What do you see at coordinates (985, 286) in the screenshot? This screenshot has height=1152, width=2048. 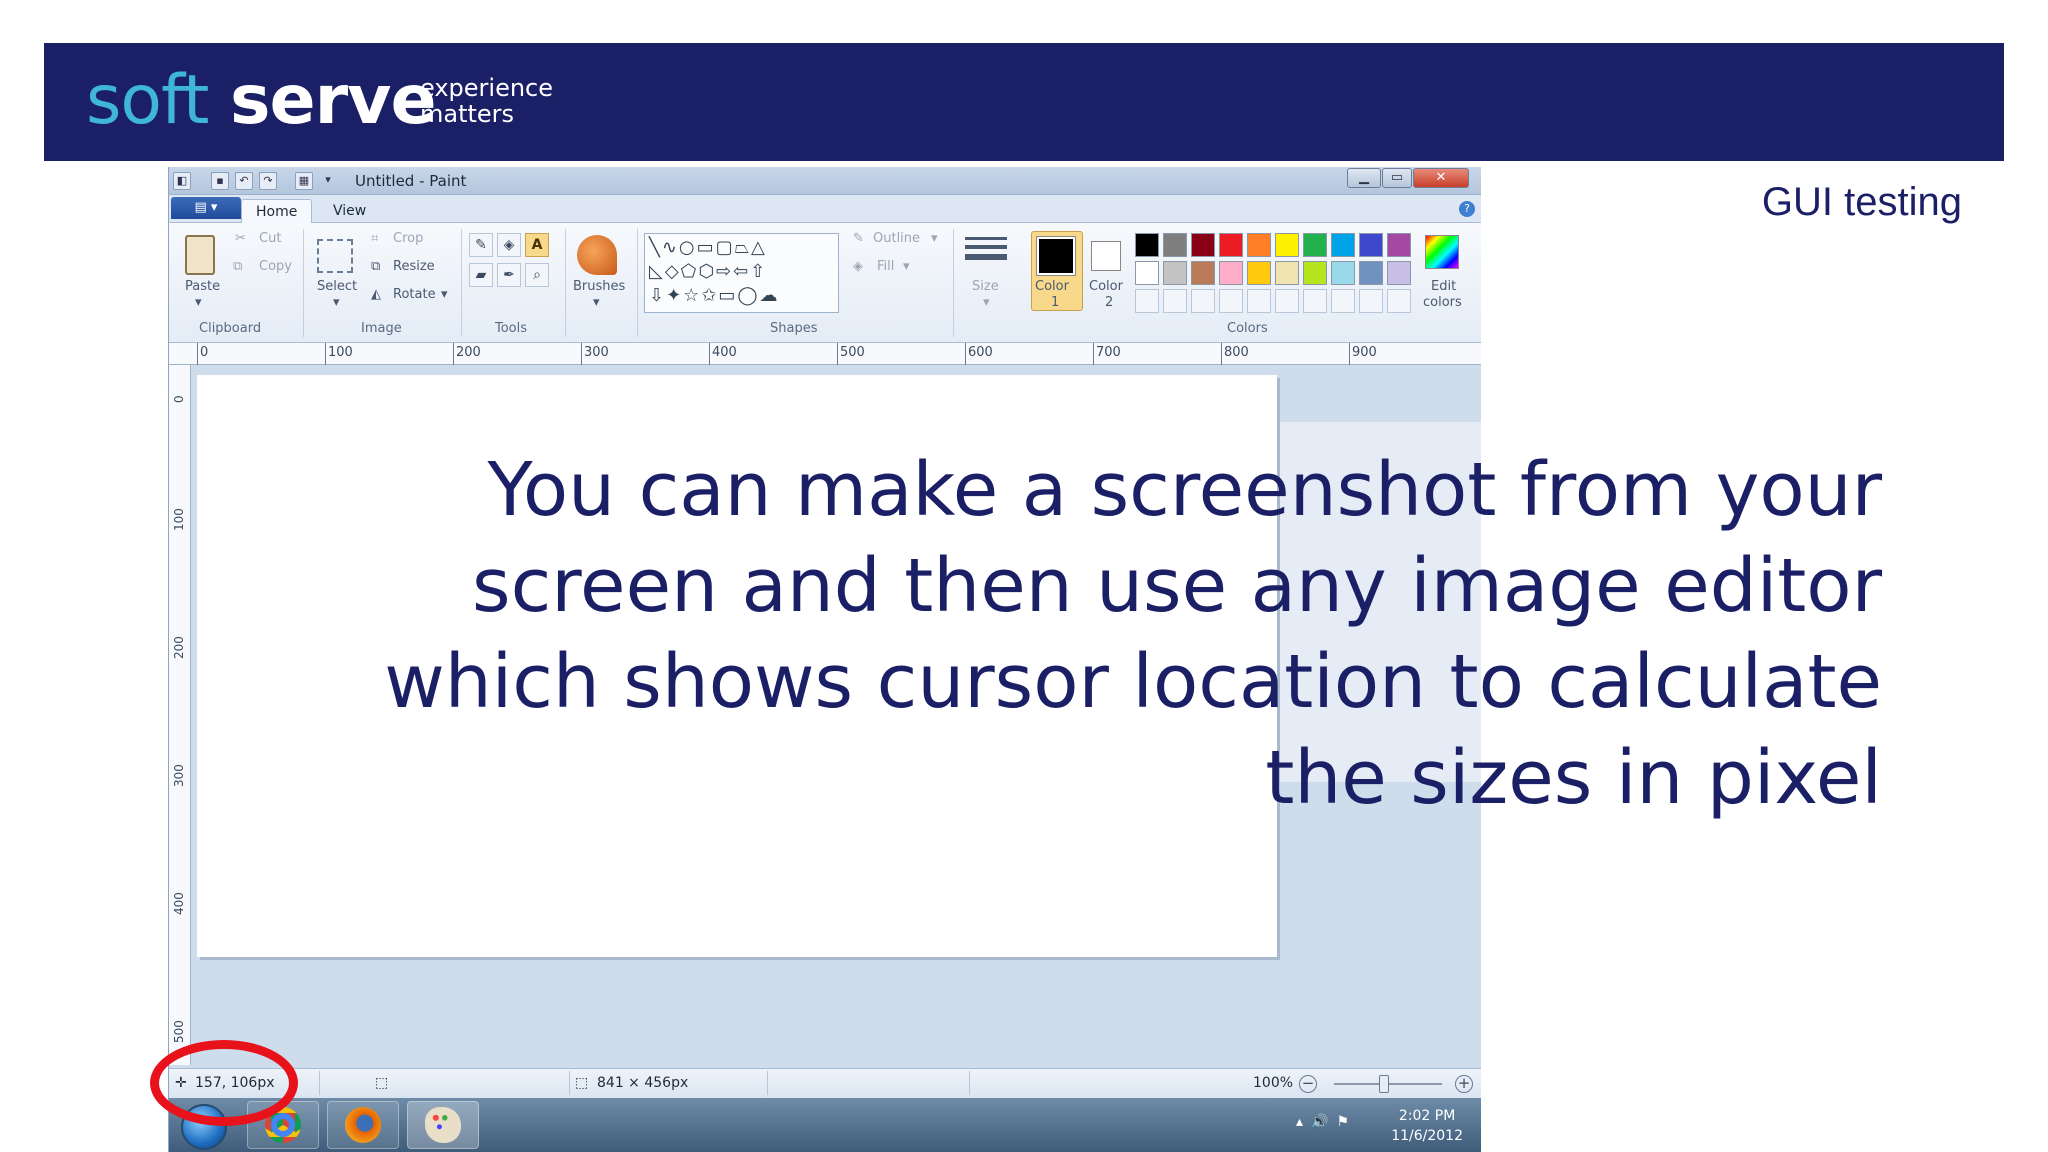 I see `size-button: Size` at bounding box center [985, 286].